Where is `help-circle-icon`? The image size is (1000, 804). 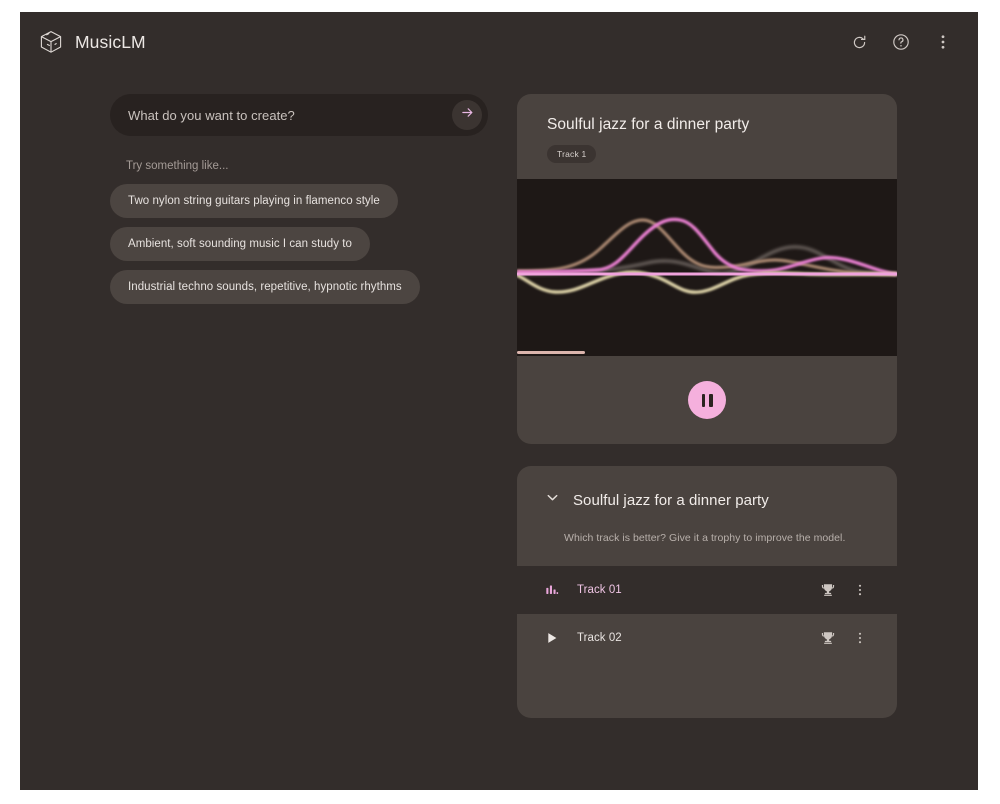 help-circle-icon is located at coordinates (901, 42).